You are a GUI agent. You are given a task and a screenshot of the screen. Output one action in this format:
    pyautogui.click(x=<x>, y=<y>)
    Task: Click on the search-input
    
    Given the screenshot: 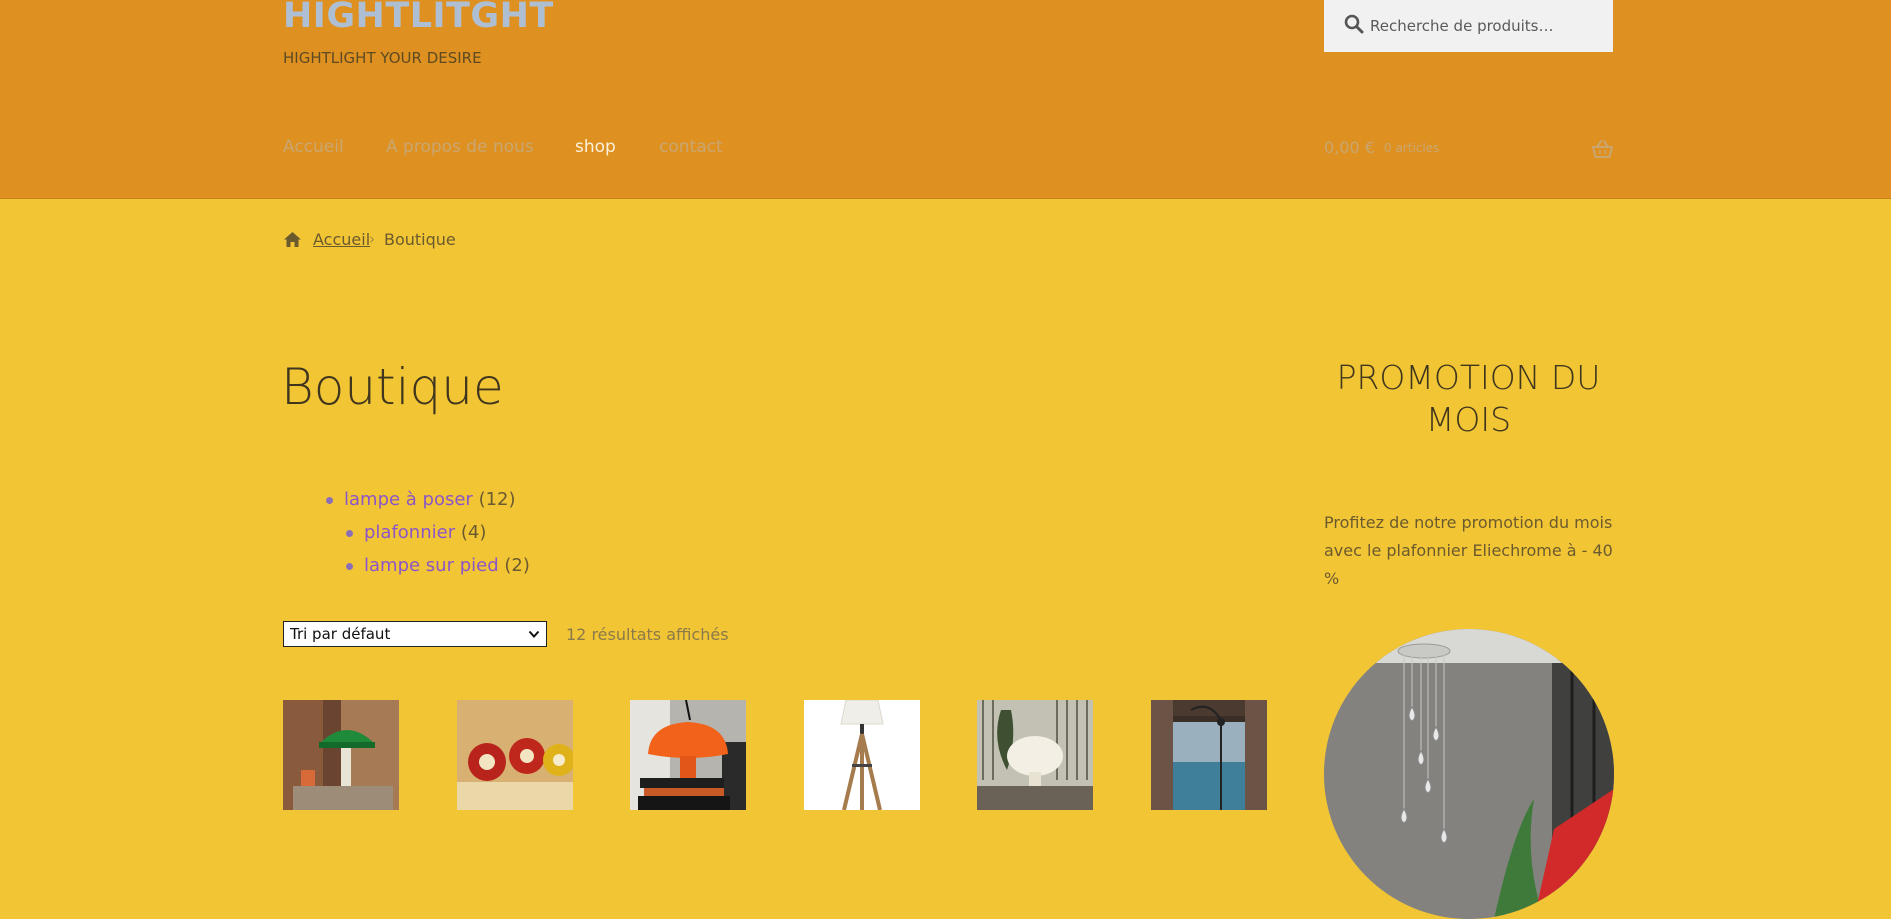 What is the action you would take?
    pyautogui.click(x=1488, y=26)
    